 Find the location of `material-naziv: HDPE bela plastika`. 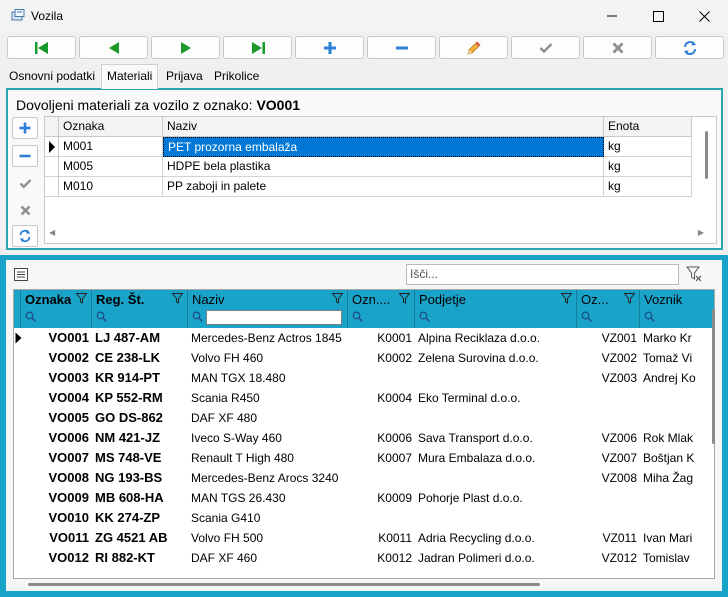

material-naziv: HDPE bela plastika is located at coordinates (383, 167).